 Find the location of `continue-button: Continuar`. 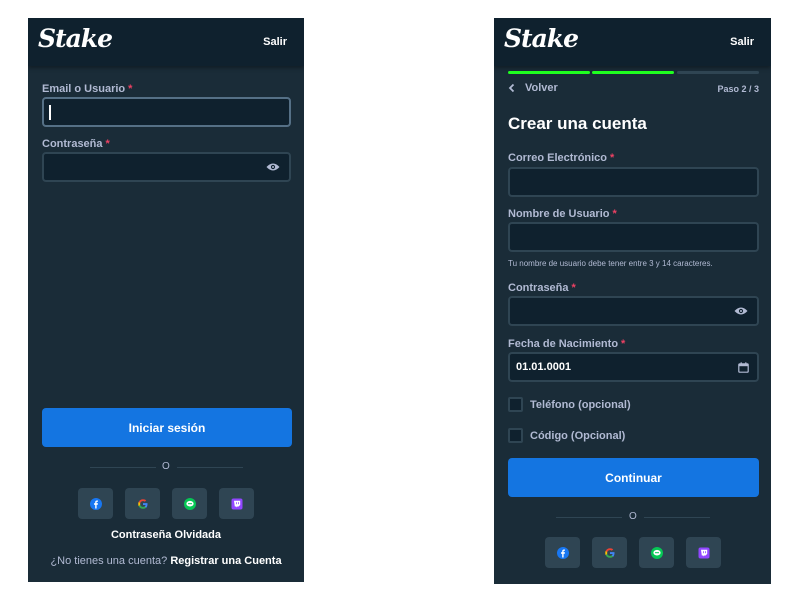

continue-button: Continuar is located at coordinates (633, 477).